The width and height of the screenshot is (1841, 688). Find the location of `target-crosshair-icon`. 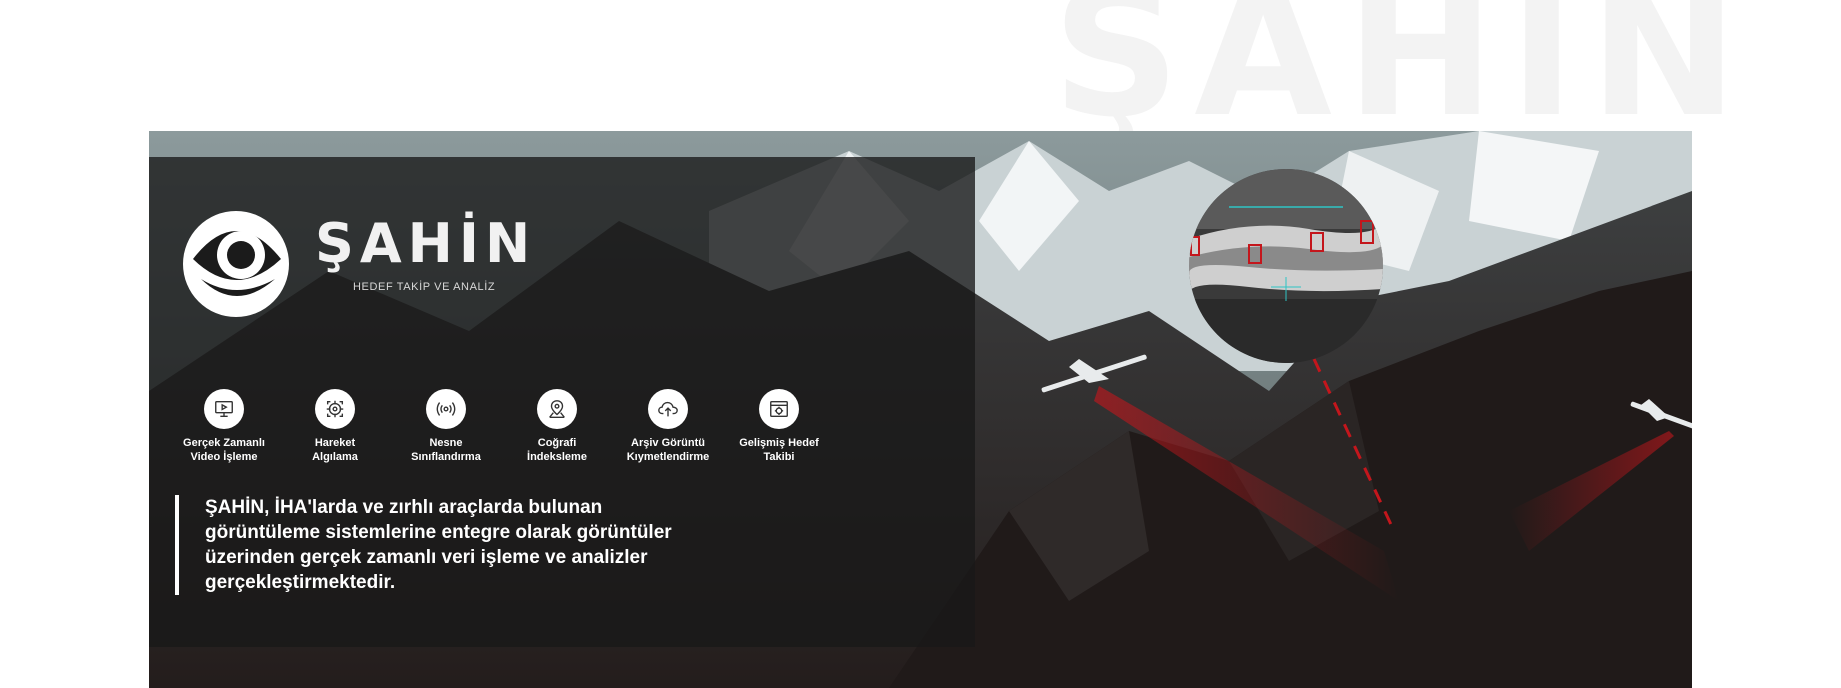

target-crosshair-icon is located at coordinates (335, 409).